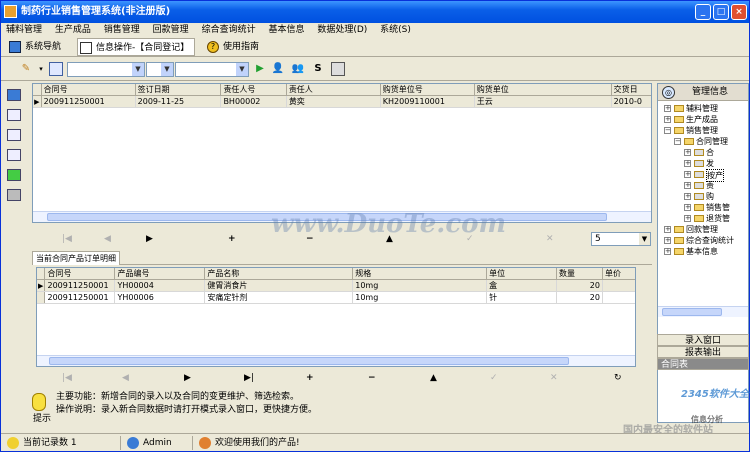 Image resolution: width=750 pixels, height=452 pixels. What do you see at coordinates (703, 196) in the screenshot?
I see `tree-node: + 购` at bounding box center [703, 196].